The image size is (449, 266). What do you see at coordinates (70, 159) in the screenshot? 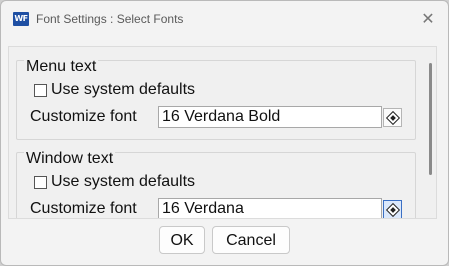
I see `group-label: Window text` at bounding box center [70, 159].